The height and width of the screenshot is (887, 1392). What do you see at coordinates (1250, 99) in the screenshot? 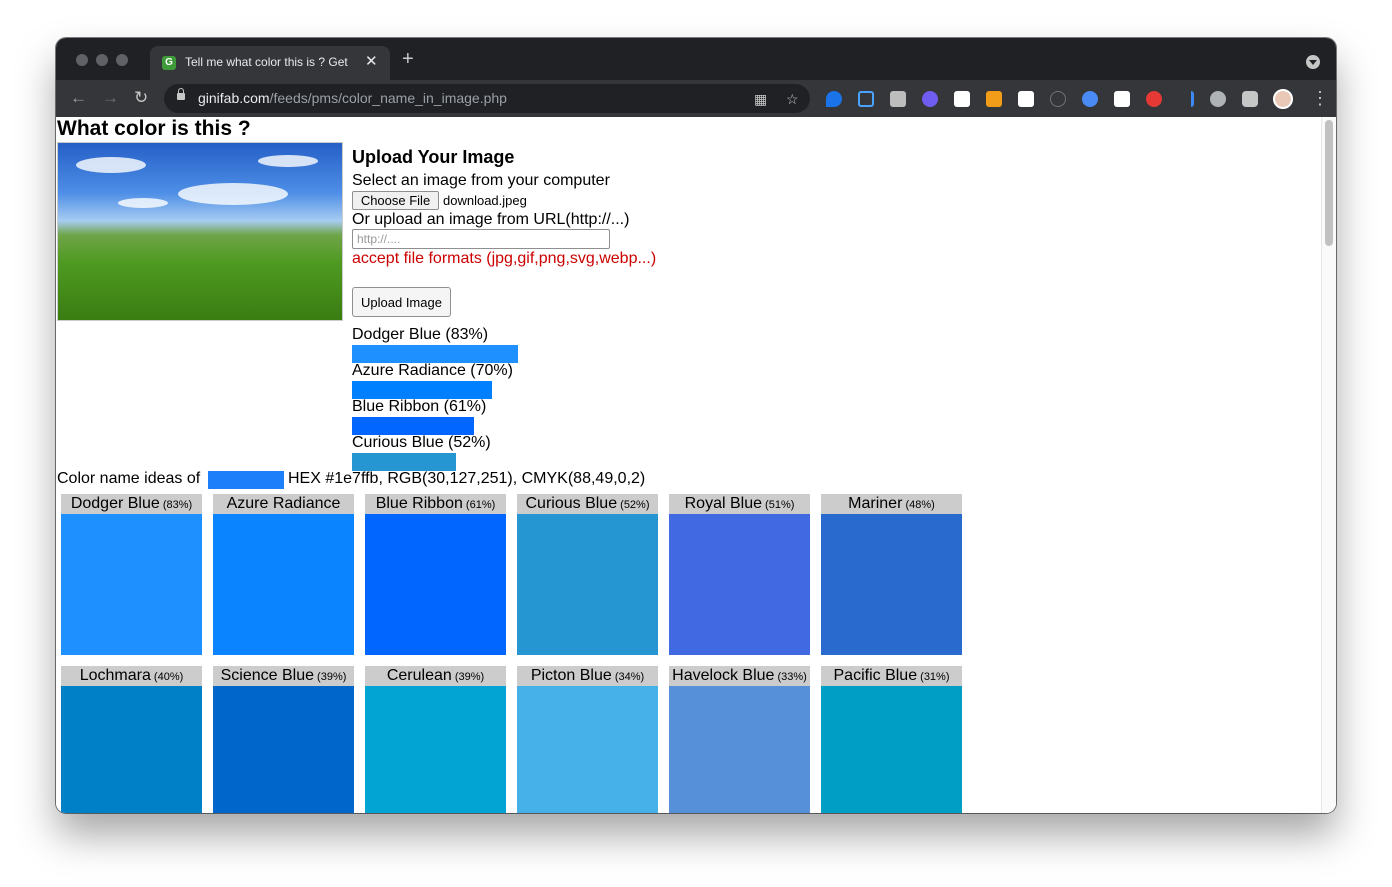
I see `extensions-puzzle-icon` at bounding box center [1250, 99].